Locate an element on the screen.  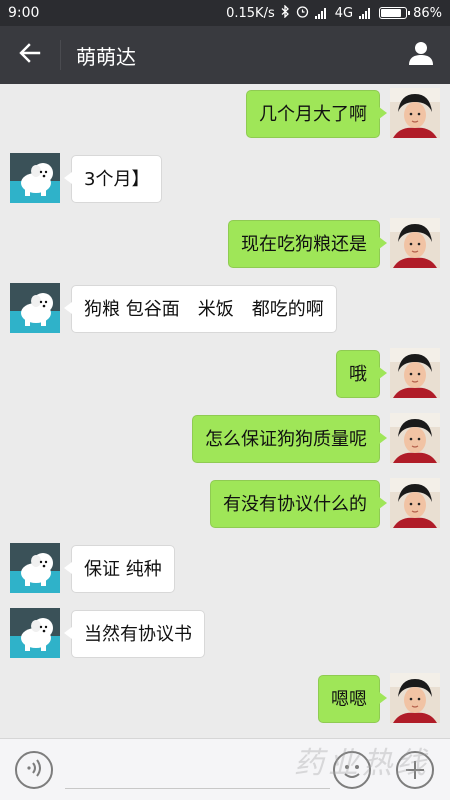
message-row: 几个月大了啊 is located at coordinates (225, 114).